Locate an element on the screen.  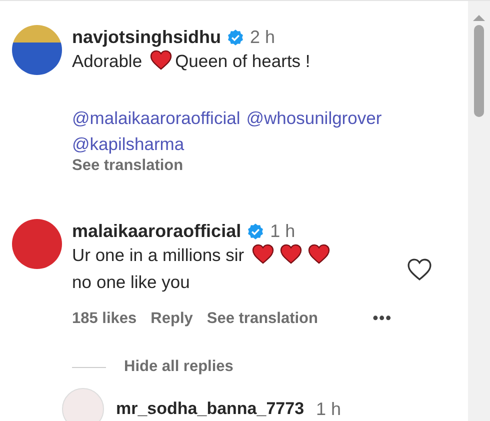
mention-link: @whosunilgrover is located at coordinates (314, 118).